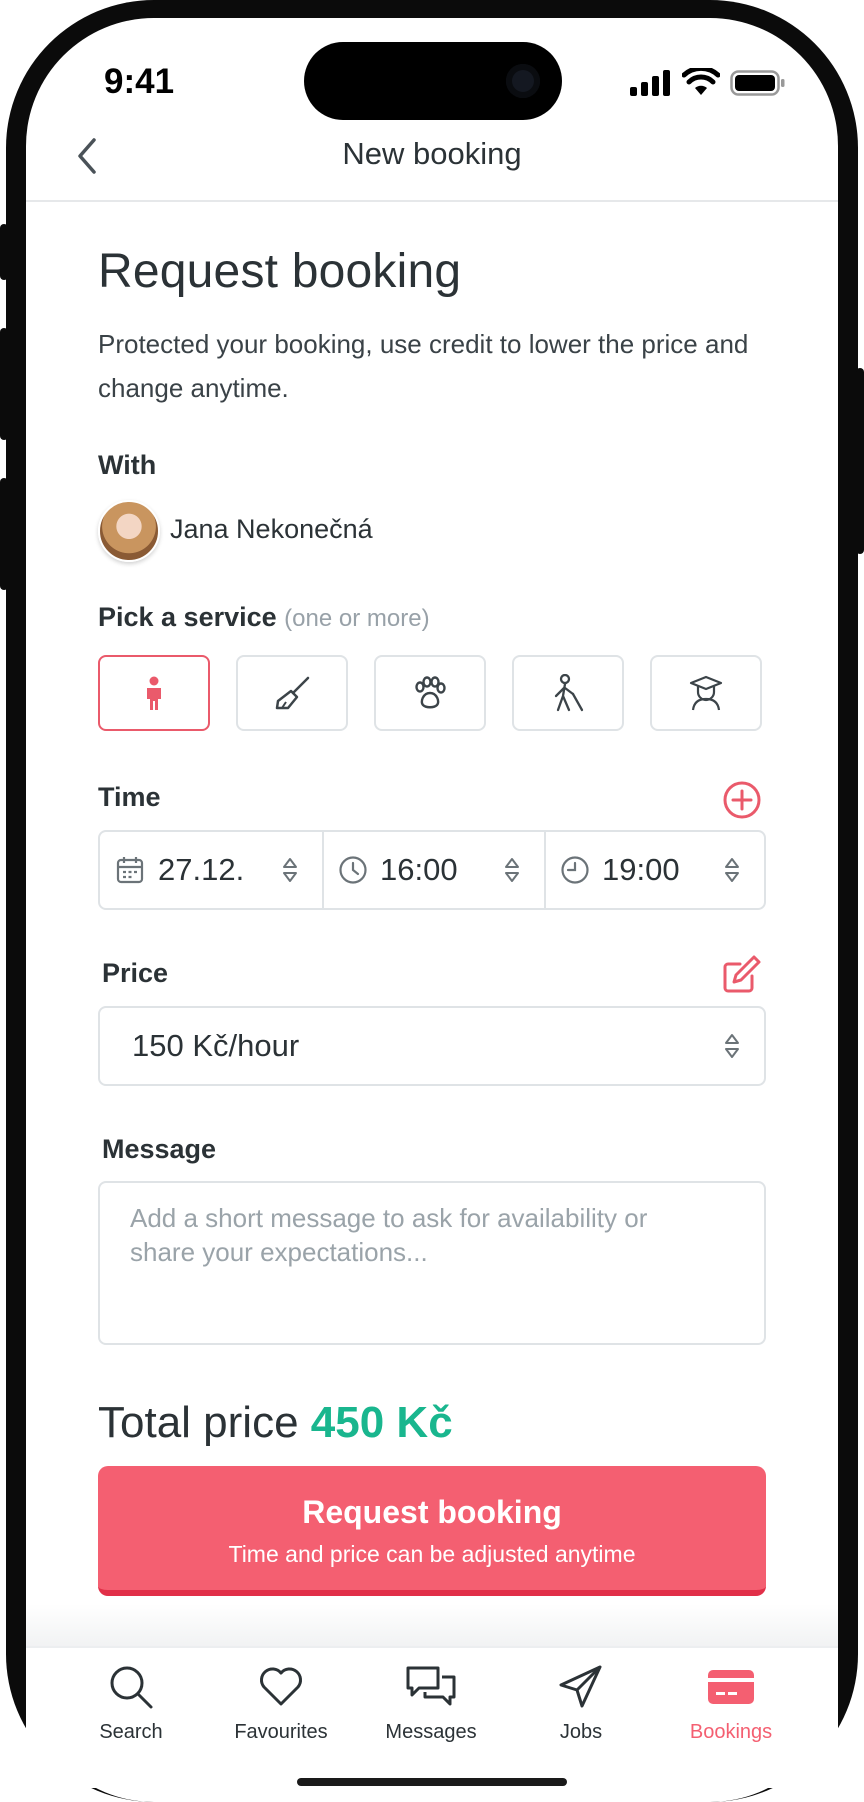 This screenshot has width=864, height=1802. Describe the element at coordinates (650, 83) in the screenshot. I see `signal-icon` at that location.